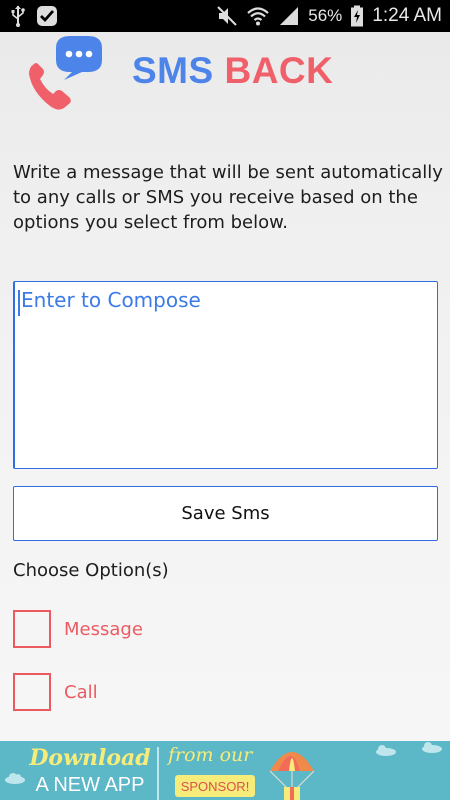 The height and width of the screenshot is (800, 450). What do you see at coordinates (279, 70) in the screenshot?
I see `app-title-back: BACK` at bounding box center [279, 70].